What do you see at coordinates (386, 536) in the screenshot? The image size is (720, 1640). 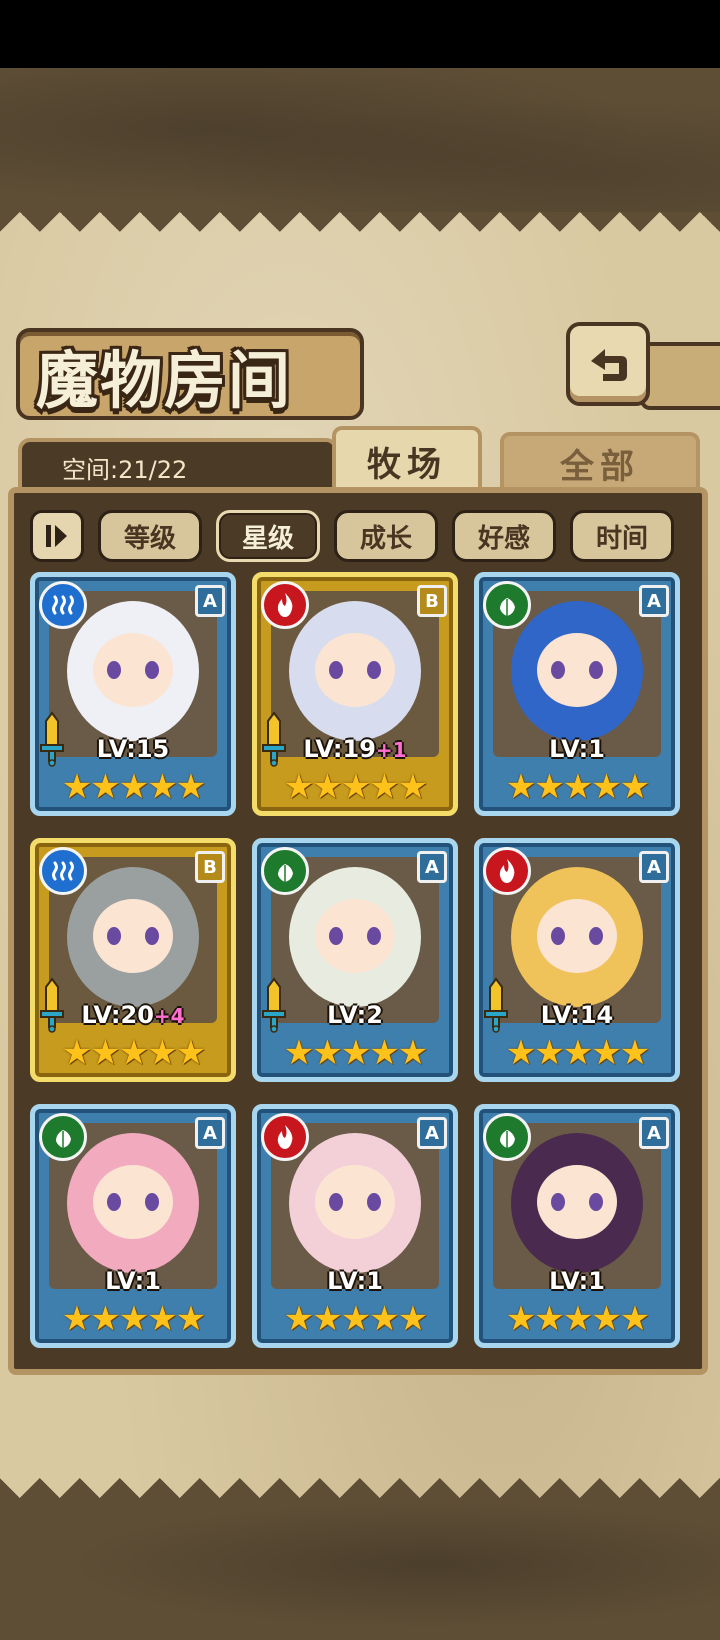 I see `filter-growth-button: 成长` at bounding box center [386, 536].